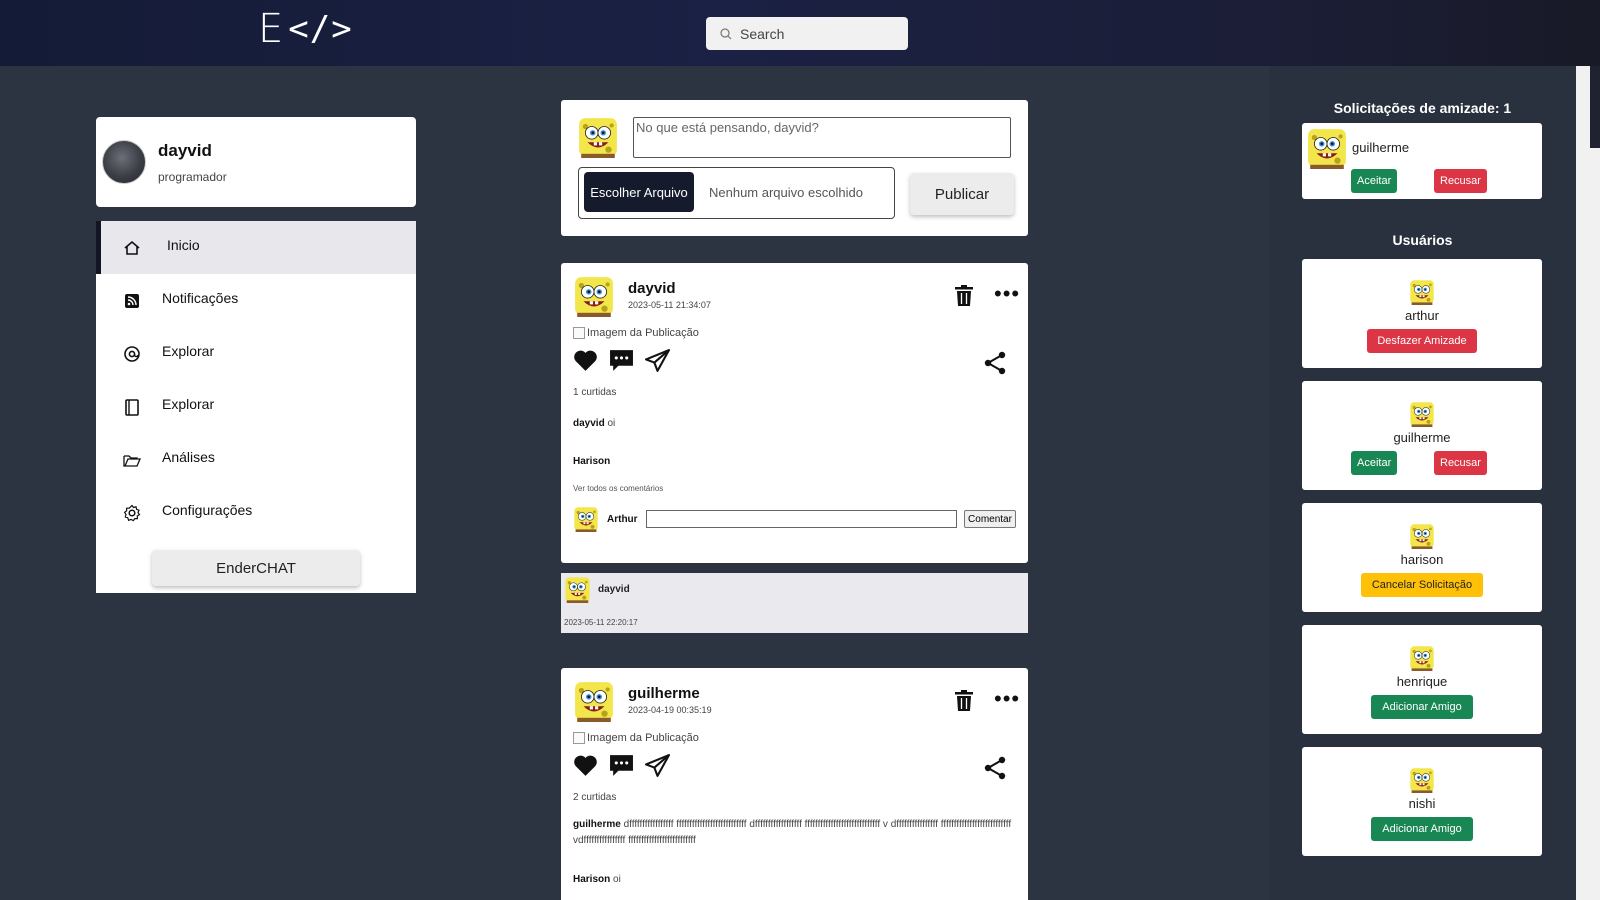 The image size is (1600, 900). I want to click on post-date: 2023-04-19 00:35:19, so click(670, 710).